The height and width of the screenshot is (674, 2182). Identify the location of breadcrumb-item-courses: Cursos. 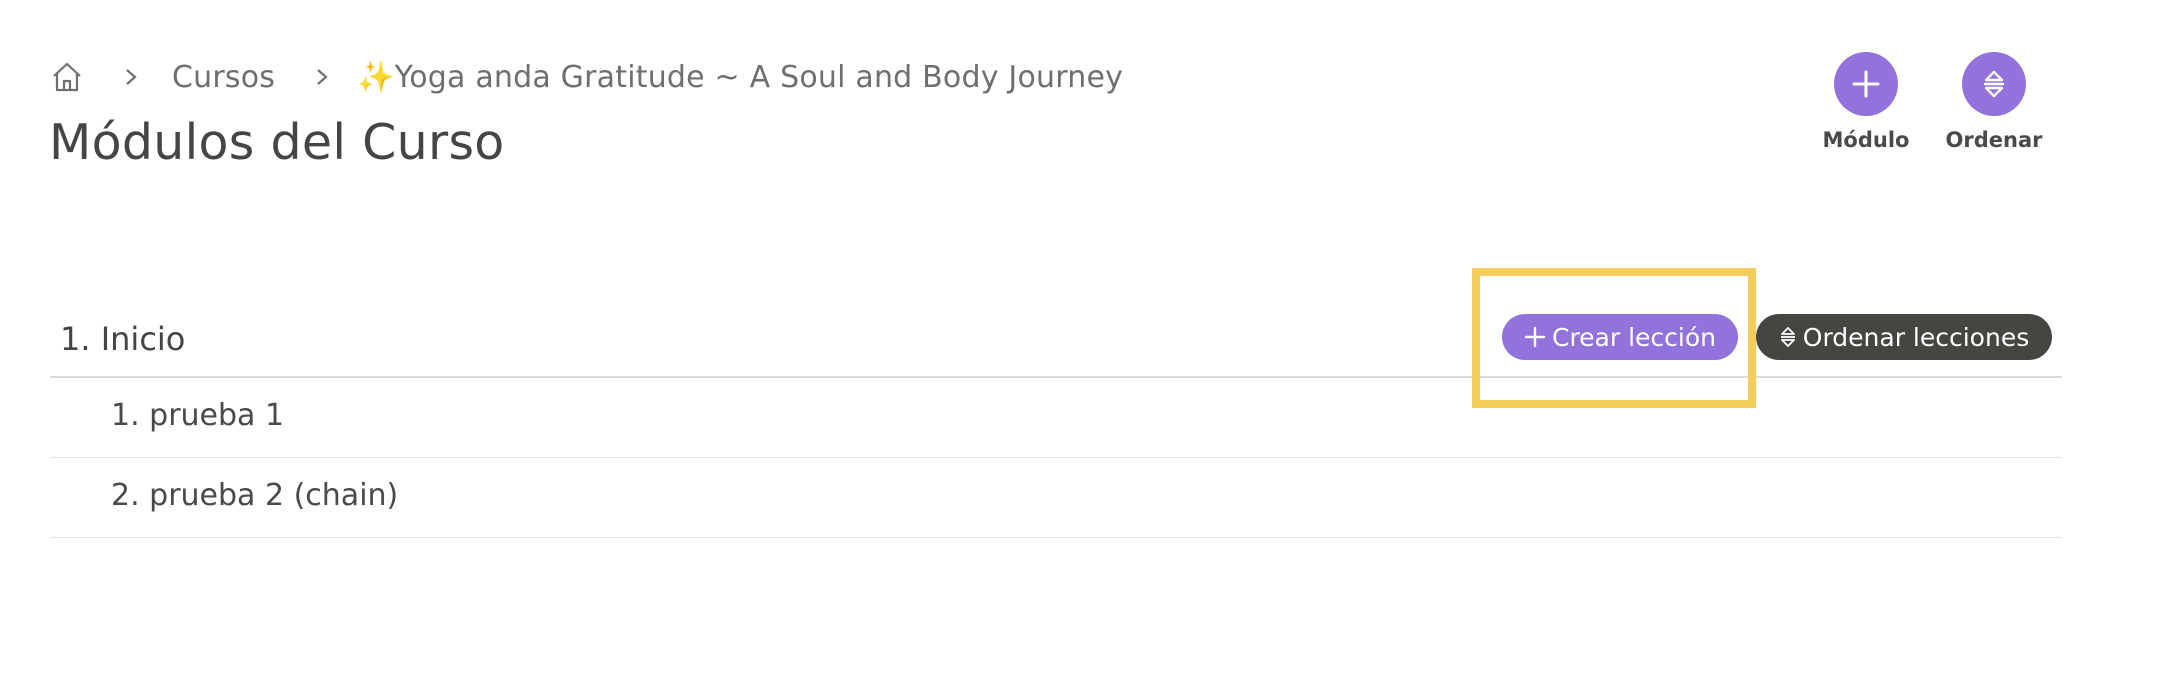
(223, 77).